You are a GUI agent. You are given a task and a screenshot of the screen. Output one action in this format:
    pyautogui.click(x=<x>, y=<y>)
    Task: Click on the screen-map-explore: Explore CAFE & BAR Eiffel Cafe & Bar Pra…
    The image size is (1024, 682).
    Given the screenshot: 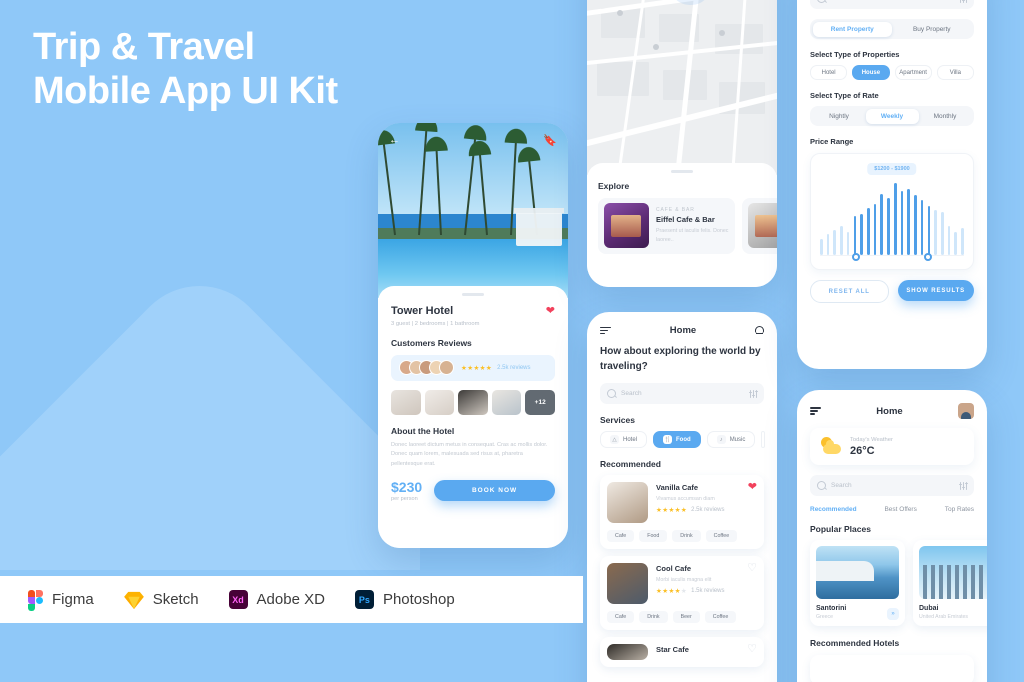 What is the action you would take?
    pyautogui.click(x=682, y=143)
    